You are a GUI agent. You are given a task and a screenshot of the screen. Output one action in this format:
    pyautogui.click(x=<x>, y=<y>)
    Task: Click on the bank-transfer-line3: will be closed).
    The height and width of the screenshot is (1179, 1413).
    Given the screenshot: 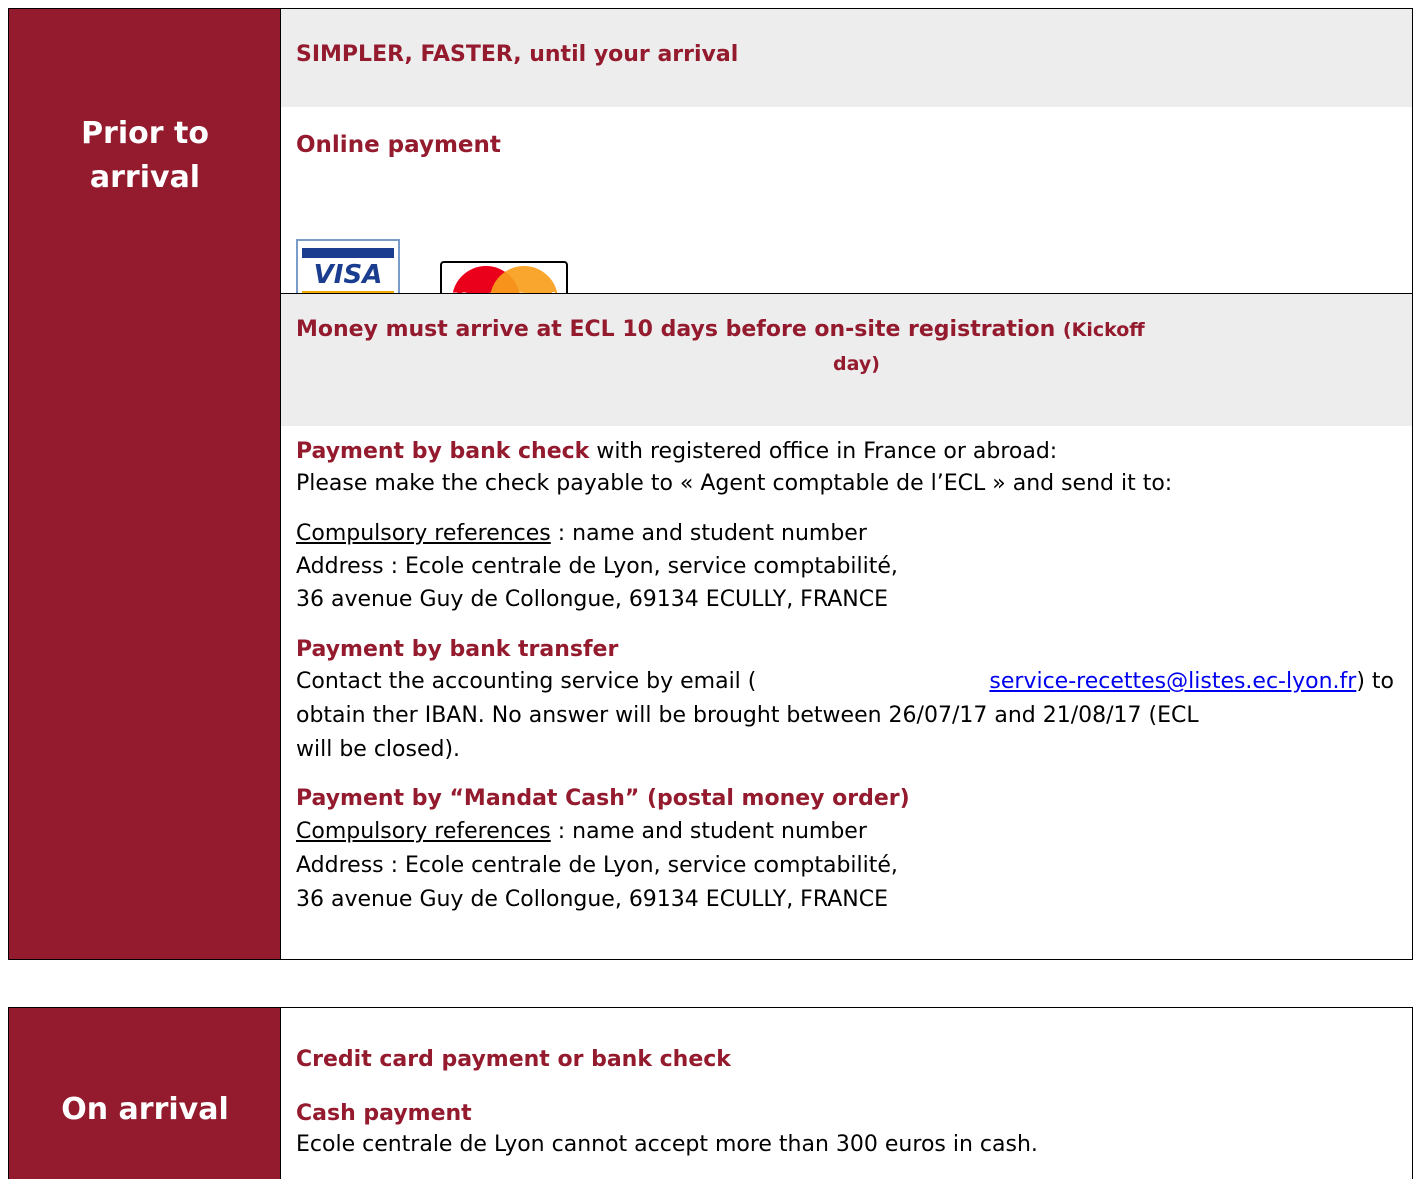 What is the action you would take?
    pyautogui.click(x=378, y=749)
    